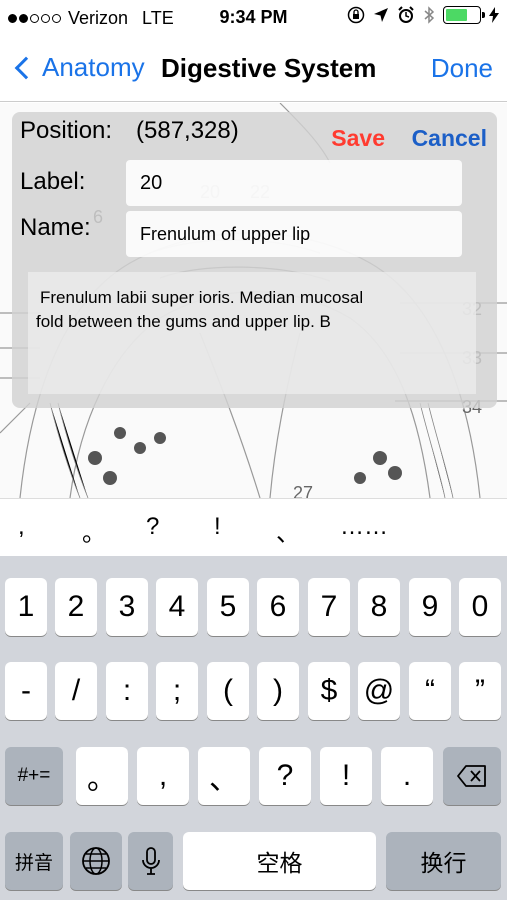 The width and height of the screenshot is (507, 900). I want to click on key: -, so click(26, 691).